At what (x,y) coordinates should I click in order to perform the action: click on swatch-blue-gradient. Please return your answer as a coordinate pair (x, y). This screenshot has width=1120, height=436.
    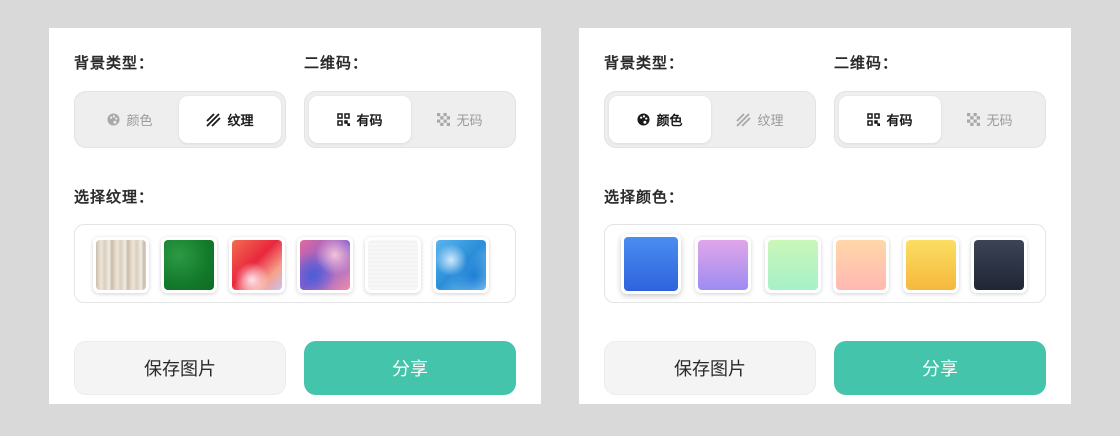
    Looking at the image, I should click on (651, 264).